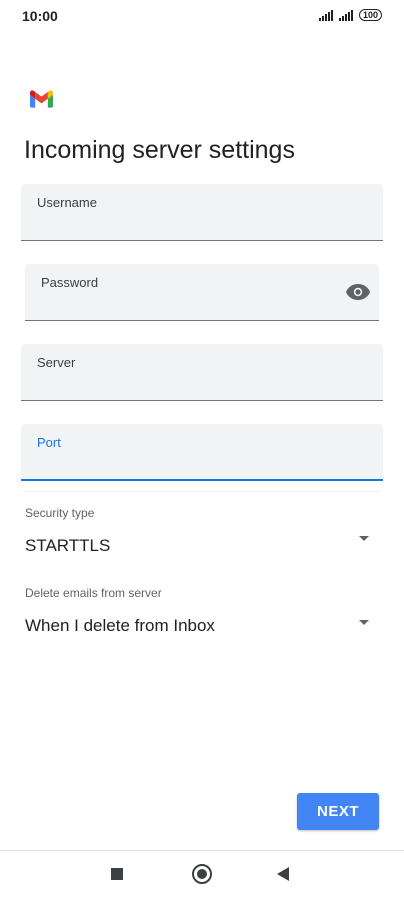 This screenshot has width=404, height=898. What do you see at coordinates (159, 150) in the screenshot?
I see `page-title: Incoming server settings` at bounding box center [159, 150].